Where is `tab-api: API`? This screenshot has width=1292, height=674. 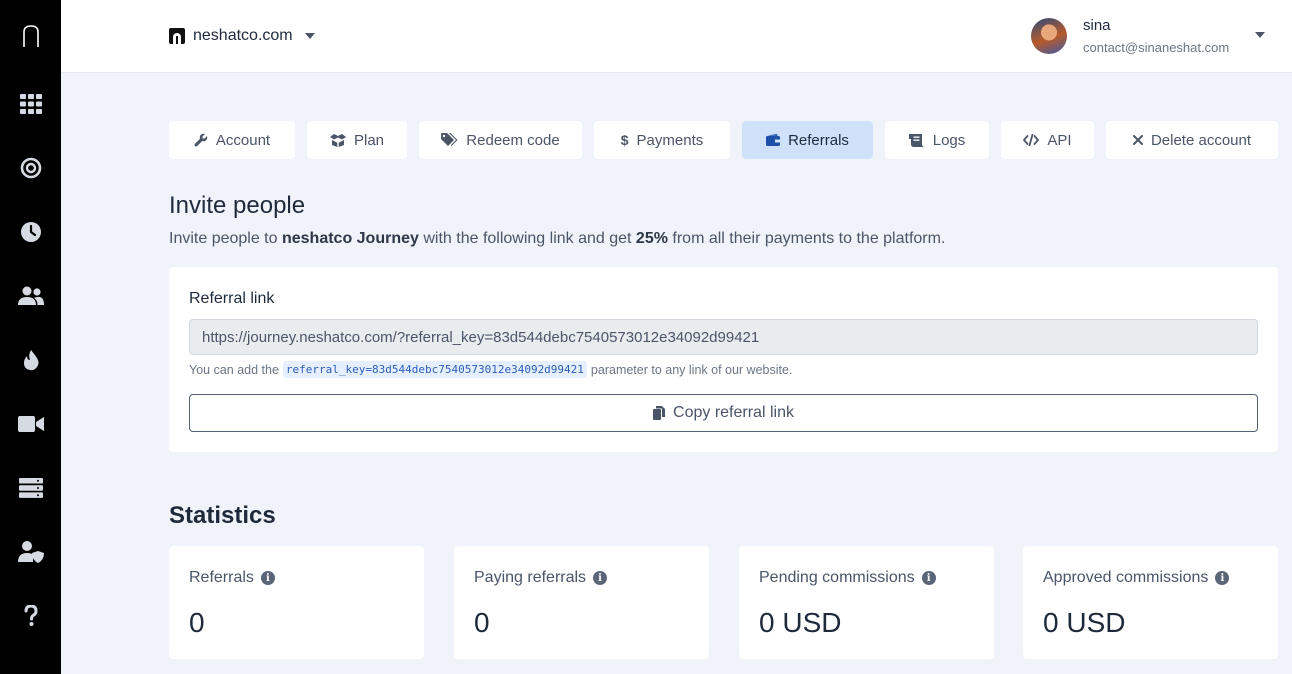
tab-api: API is located at coordinates (1047, 140).